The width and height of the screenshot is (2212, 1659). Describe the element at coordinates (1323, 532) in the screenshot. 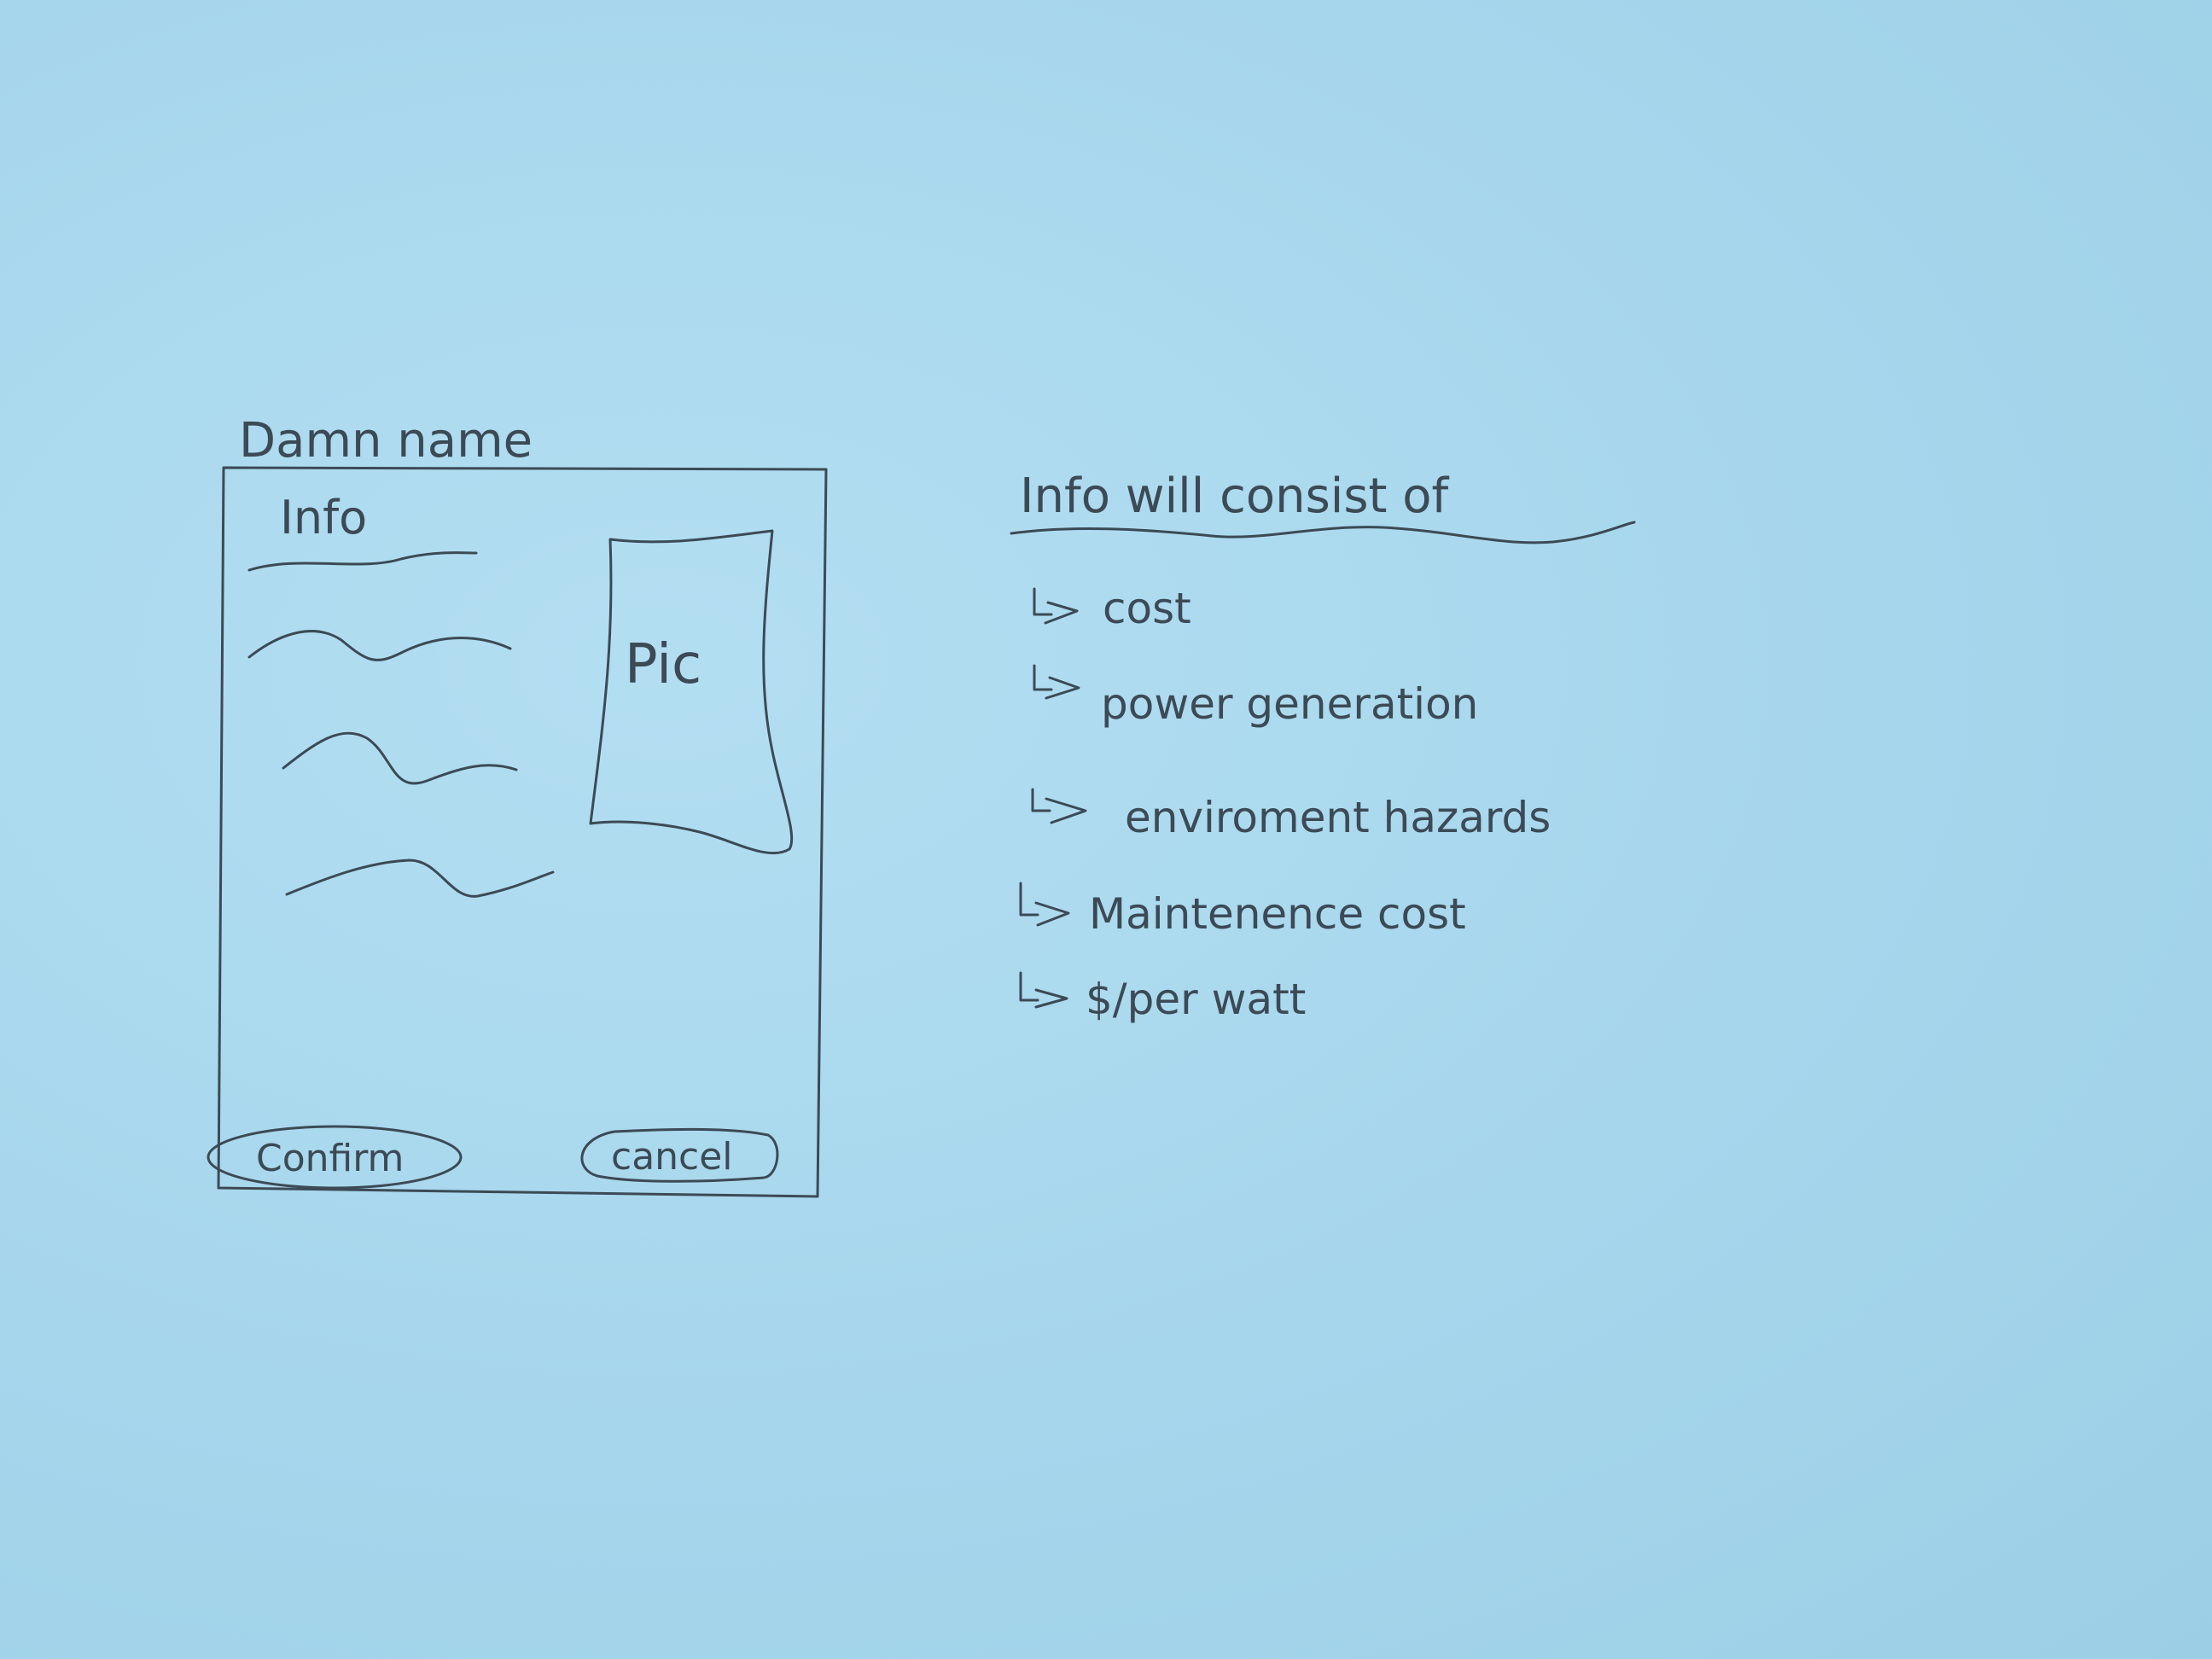

I see `heading-underline` at that location.